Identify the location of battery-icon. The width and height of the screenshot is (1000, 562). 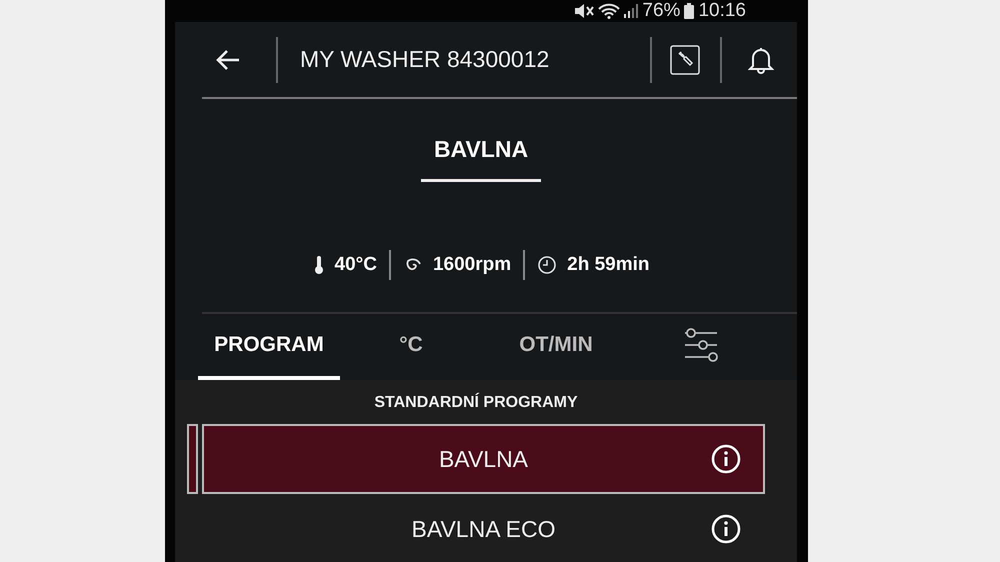
(689, 11).